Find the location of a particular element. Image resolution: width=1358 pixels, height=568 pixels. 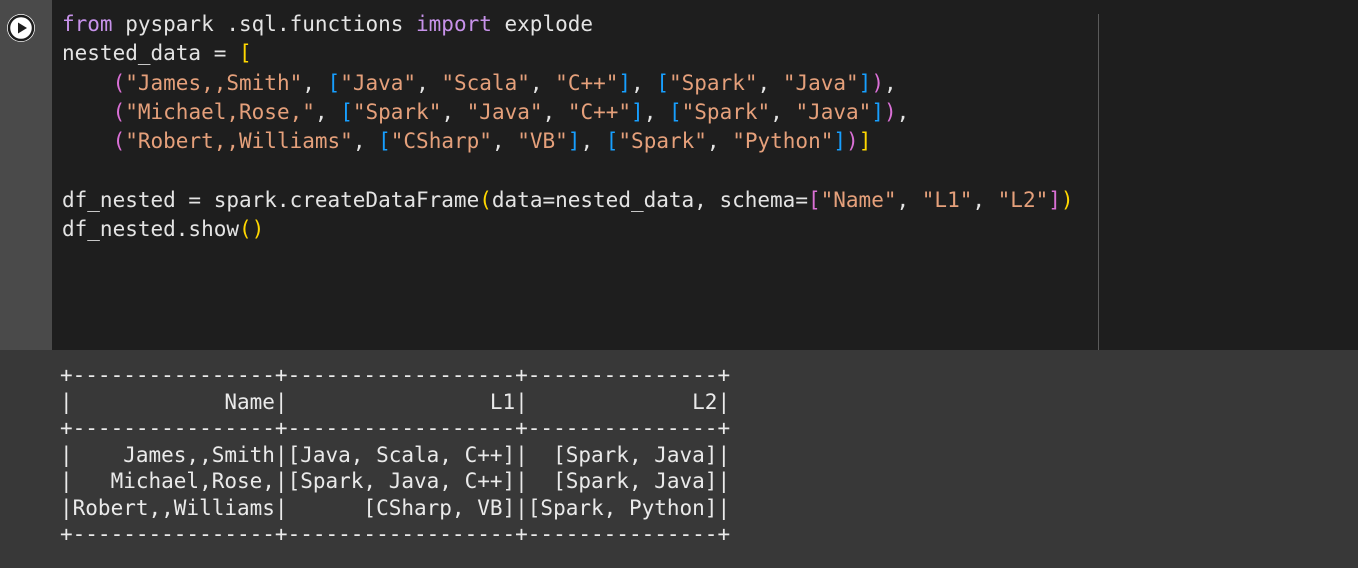

code-token: "CSharp" is located at coordinates (441, 141).